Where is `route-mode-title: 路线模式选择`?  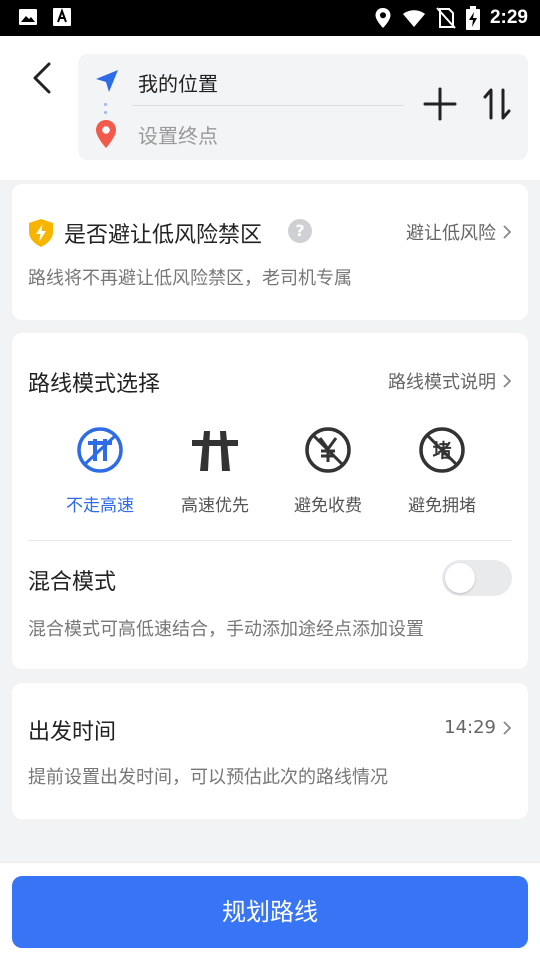
route-mode-title: 路线模式选择 is located at coordinates (94, 384).